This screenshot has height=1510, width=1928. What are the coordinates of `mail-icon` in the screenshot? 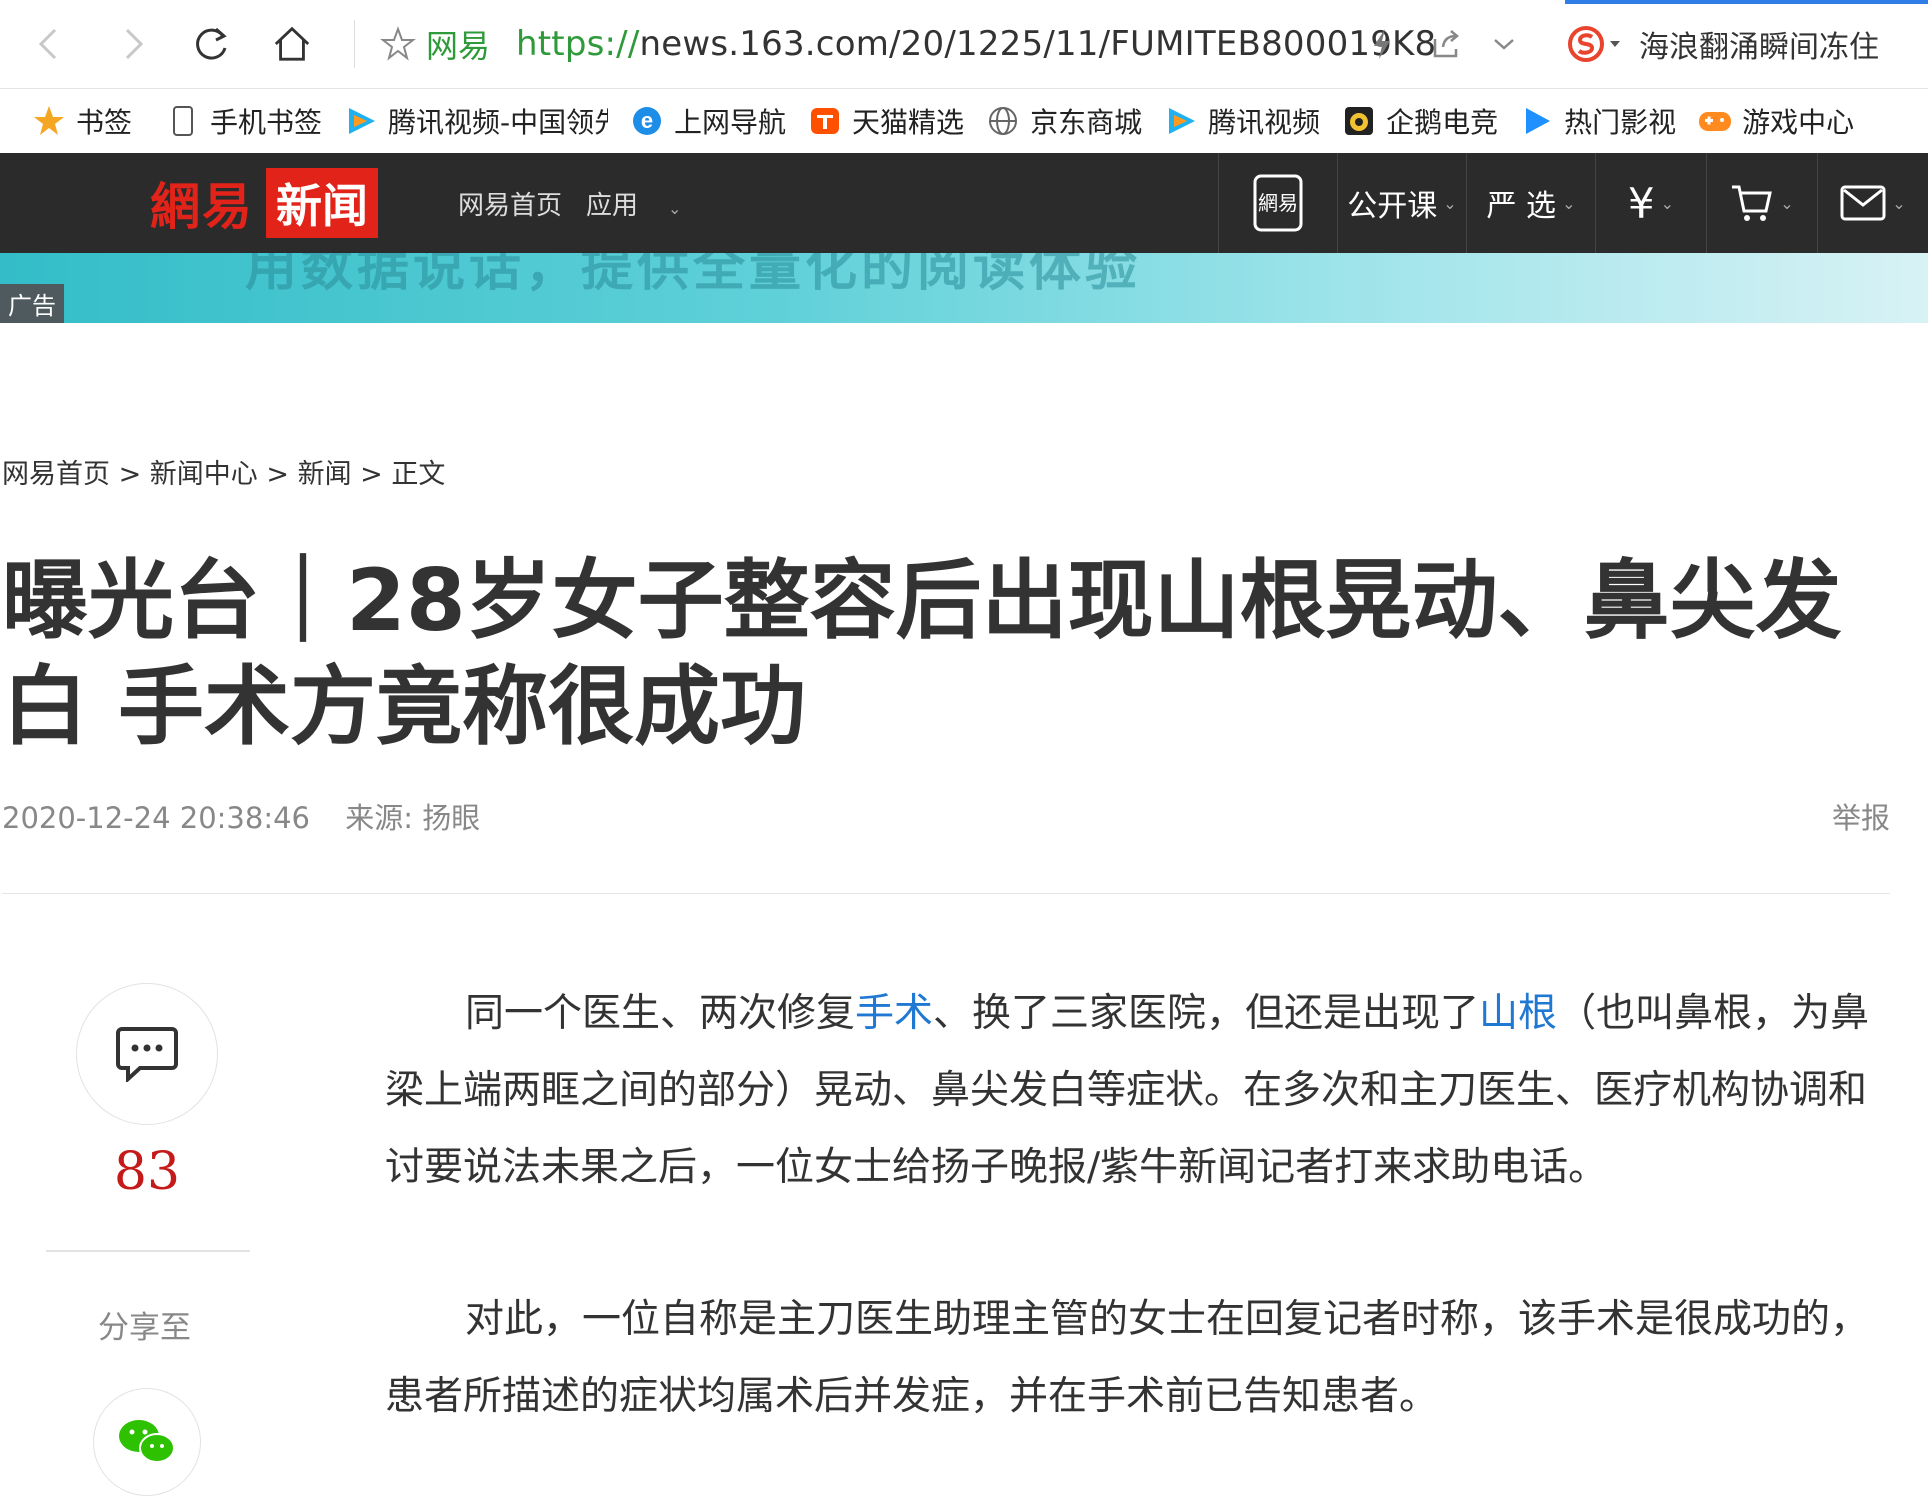 It's located at (1863, 203).